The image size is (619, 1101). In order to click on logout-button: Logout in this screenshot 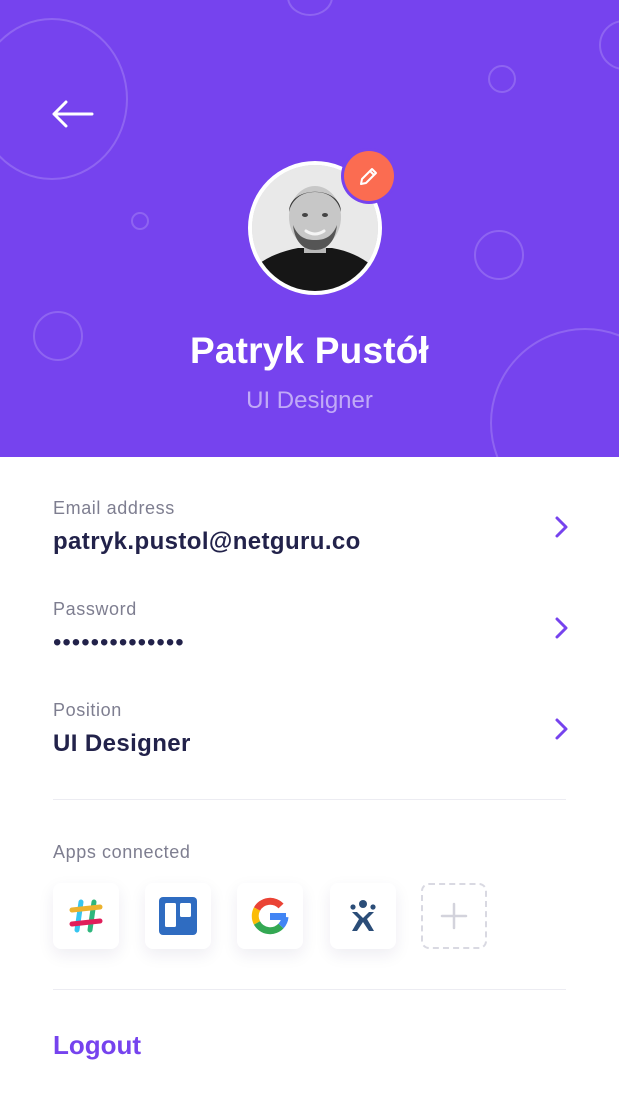, I will do `click(97, 1045)`.